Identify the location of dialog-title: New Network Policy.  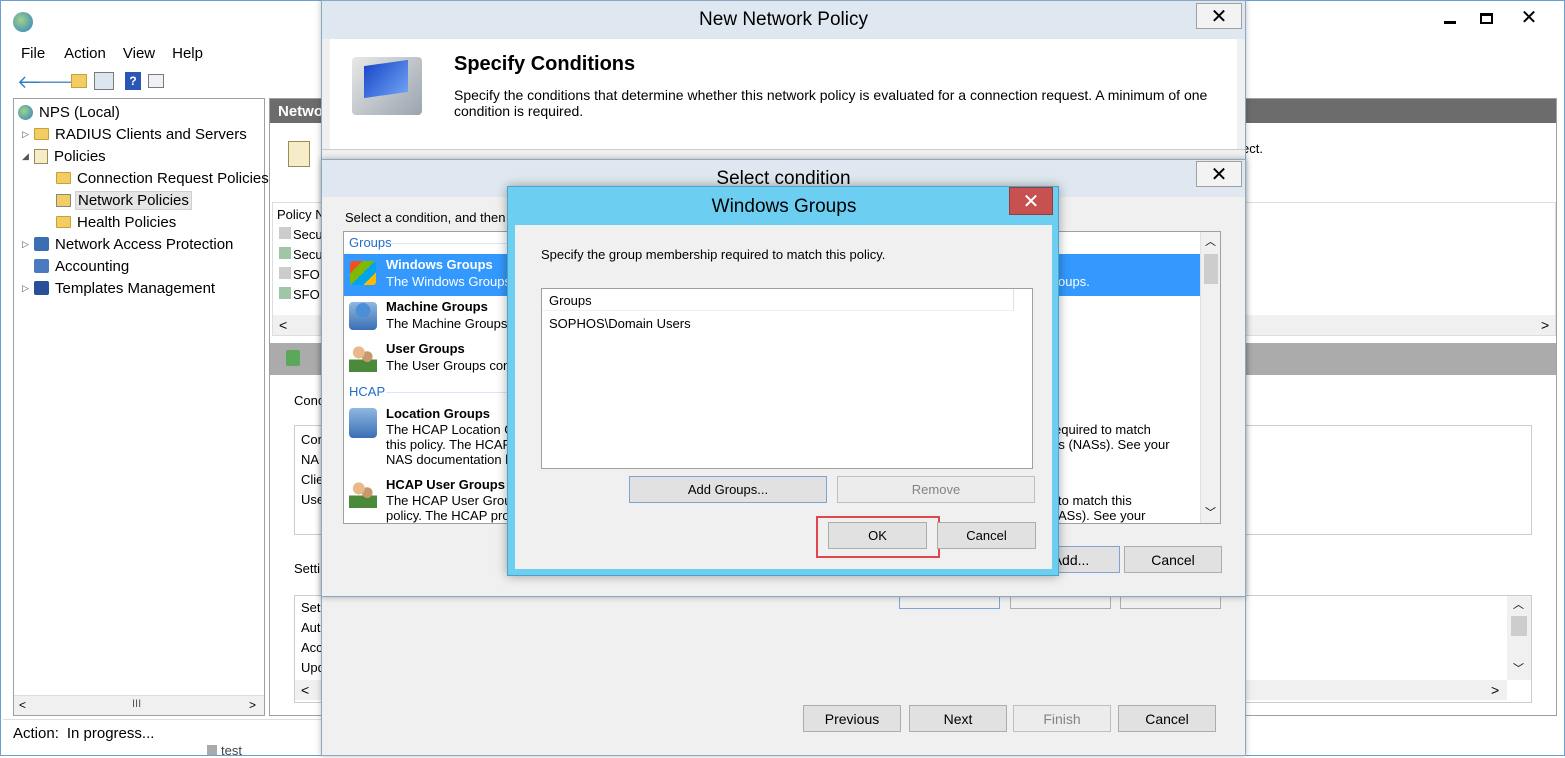
(783, 19).